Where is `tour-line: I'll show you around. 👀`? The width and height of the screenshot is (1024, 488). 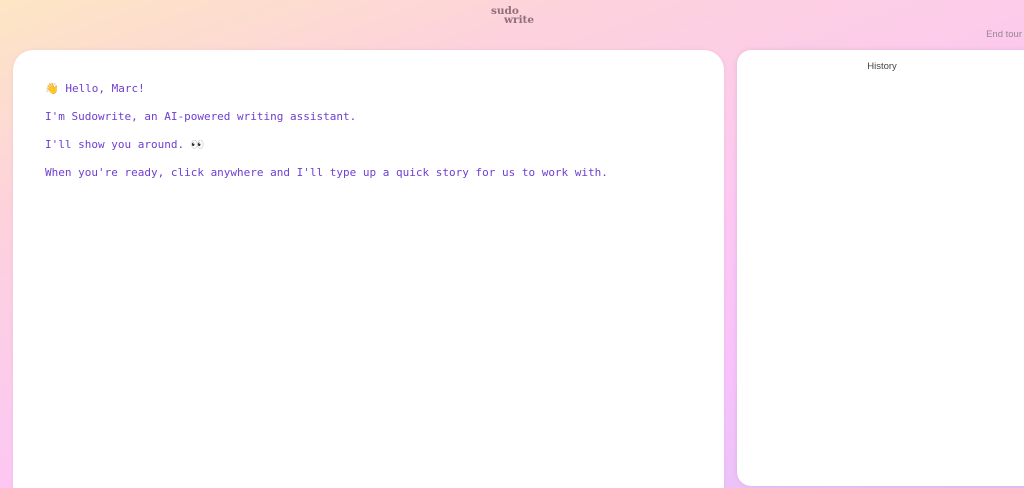
tour-line: I'll show you around. 👀 is located at coordinates (125, 144).